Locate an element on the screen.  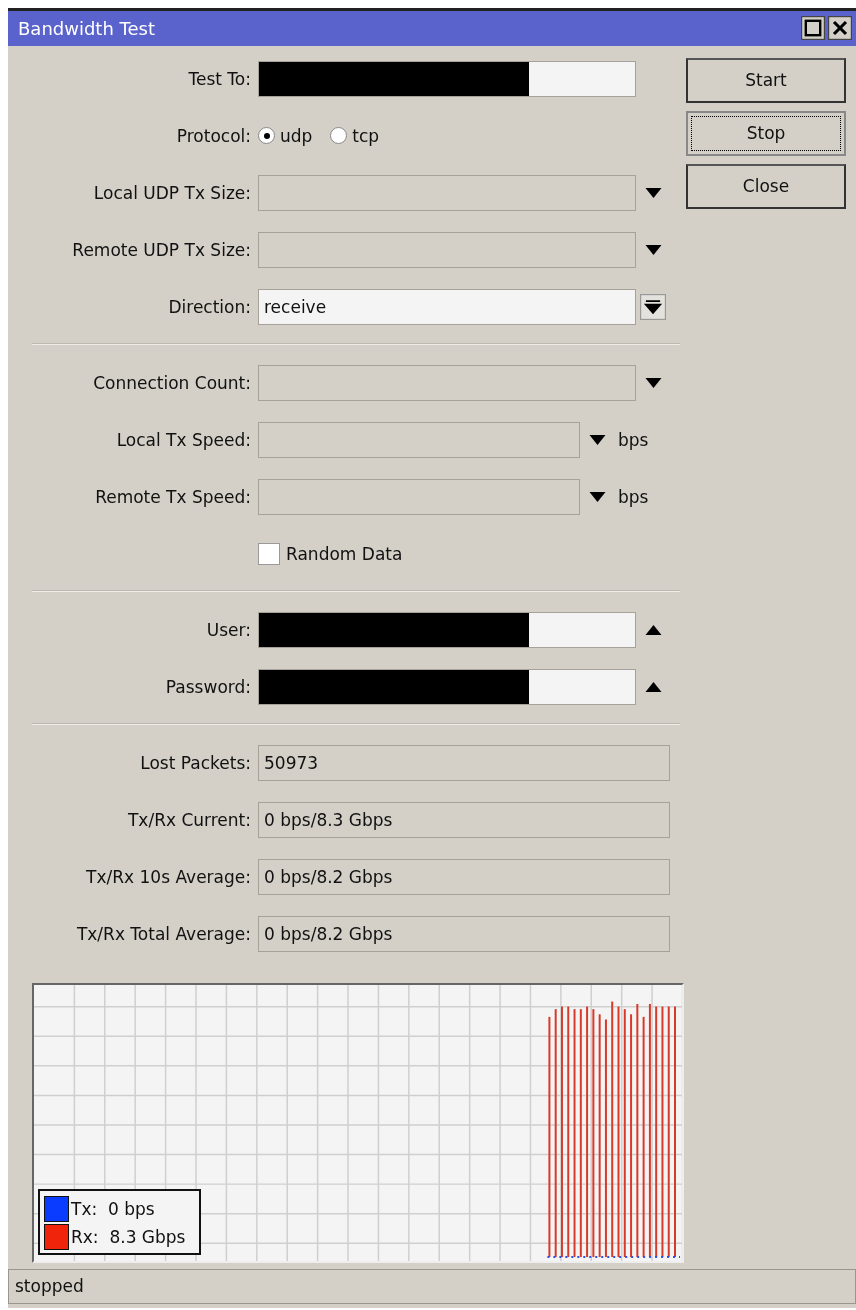
readonly-field: 0 bps/8.3 Gbps is located at coordinates (464, 819).